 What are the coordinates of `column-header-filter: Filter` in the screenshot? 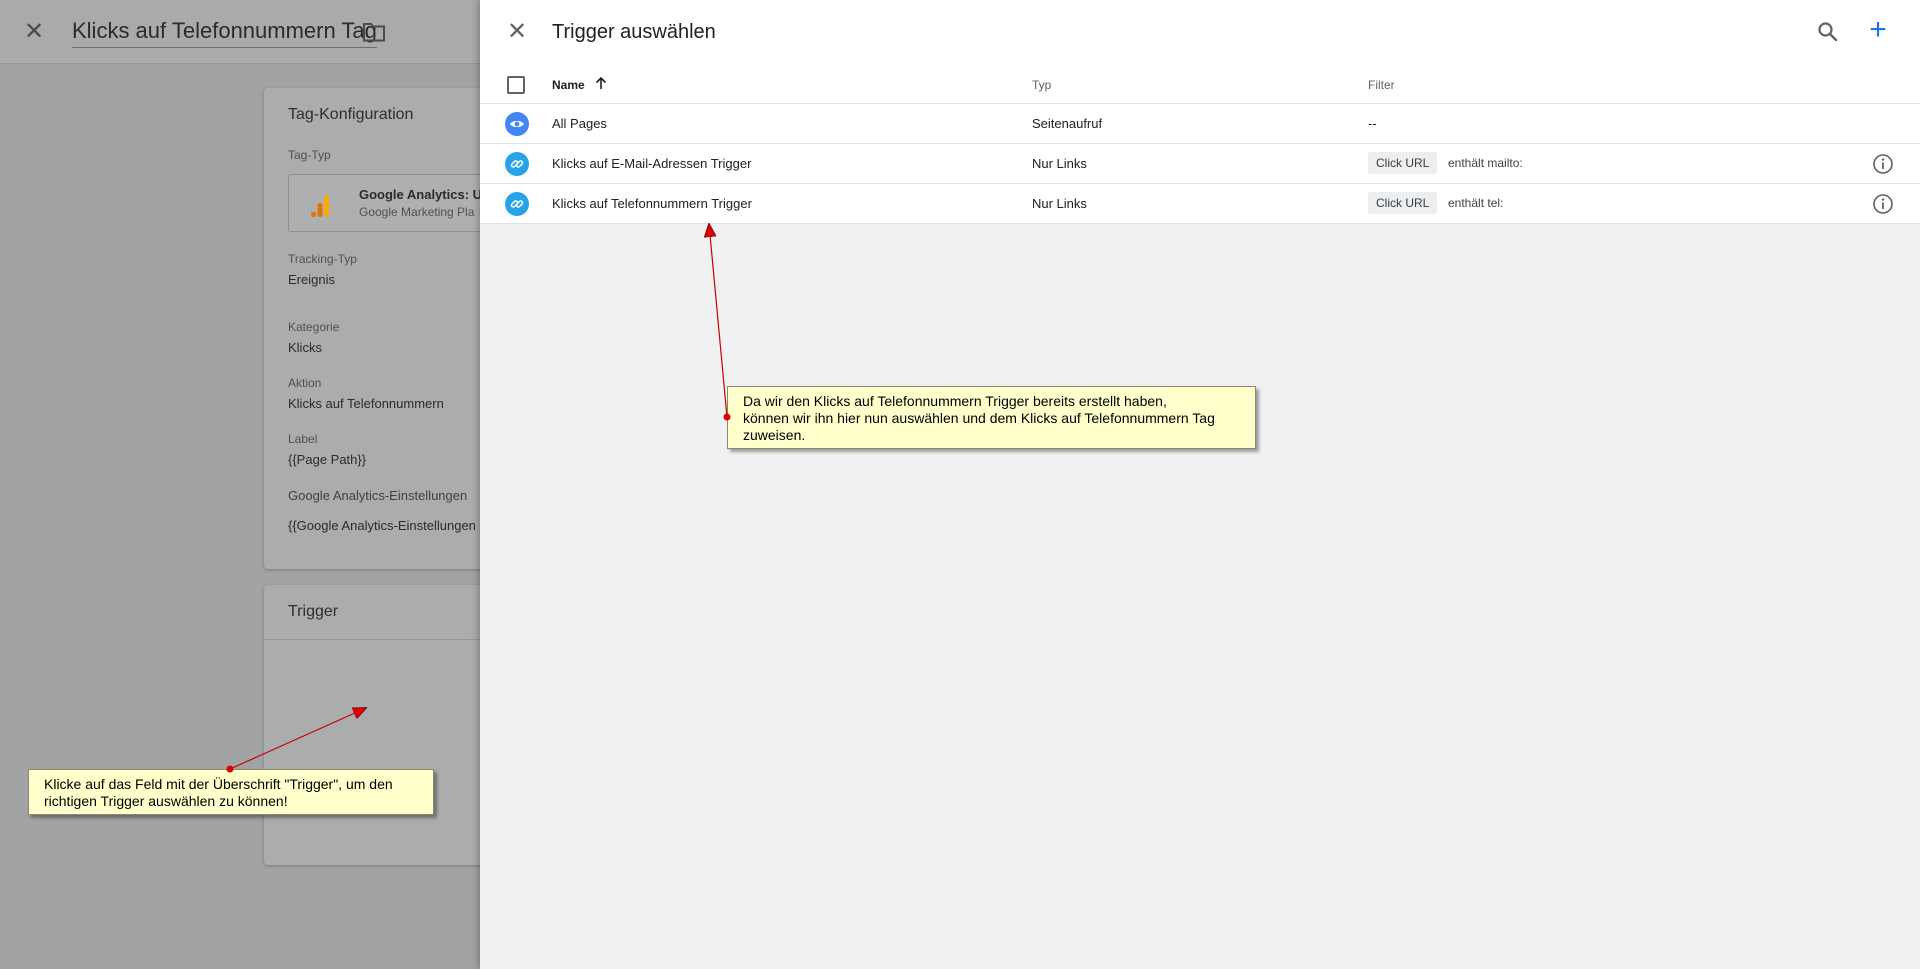 It's located at (1381, 85).